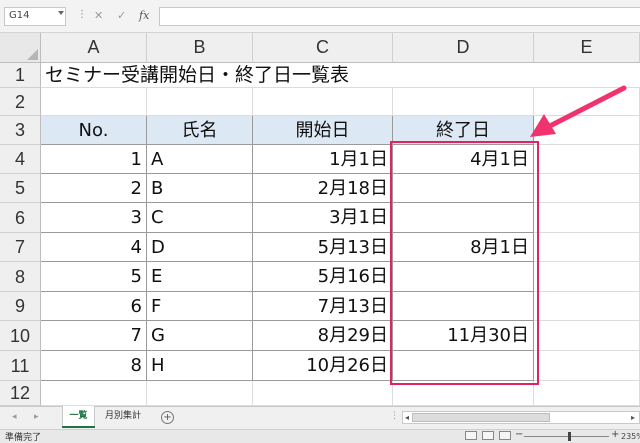 The image size is (640, 443). I want to click on row-header-10: 10, so click(20, 336).